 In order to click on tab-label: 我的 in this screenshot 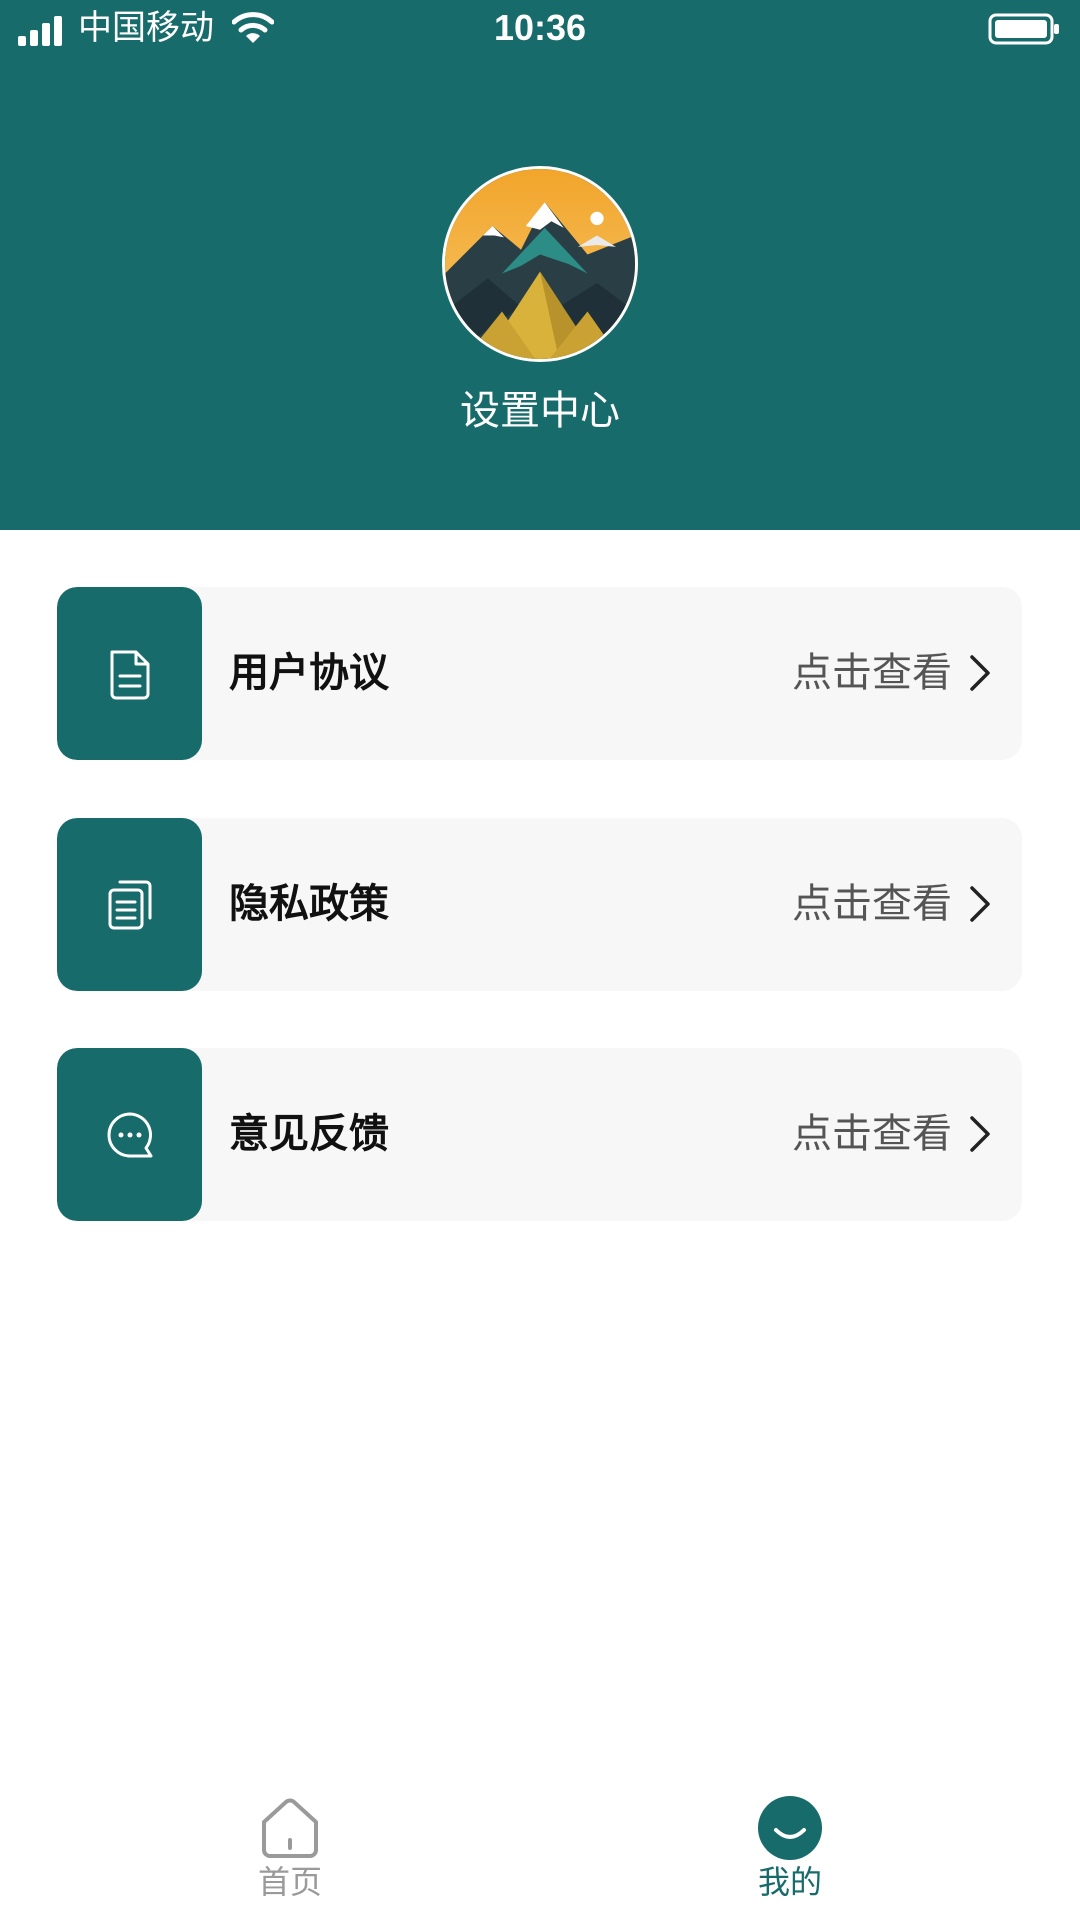, I will do `click(789, 1882)`.